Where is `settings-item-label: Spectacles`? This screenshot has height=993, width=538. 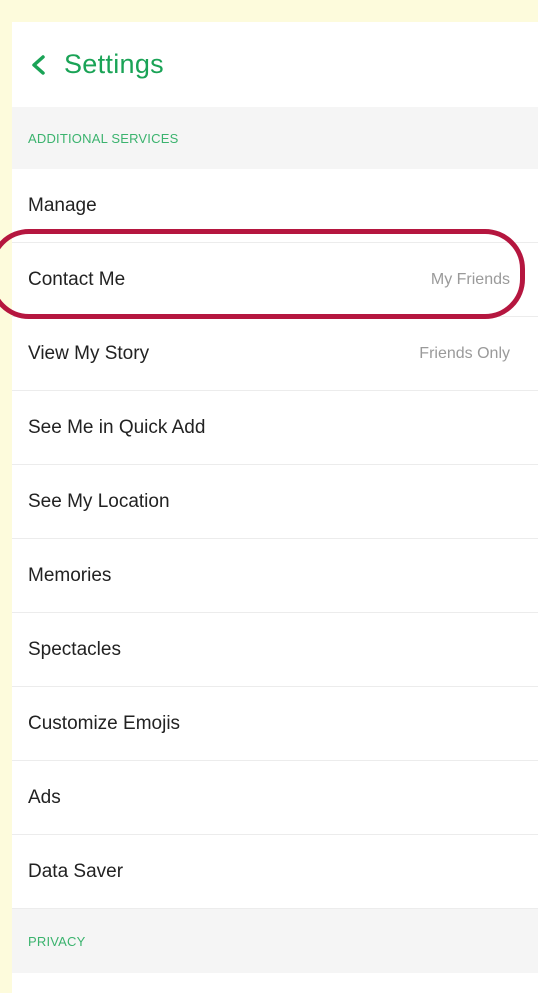 settings-item-label: Spectacles is located at coordinates (74, 649).